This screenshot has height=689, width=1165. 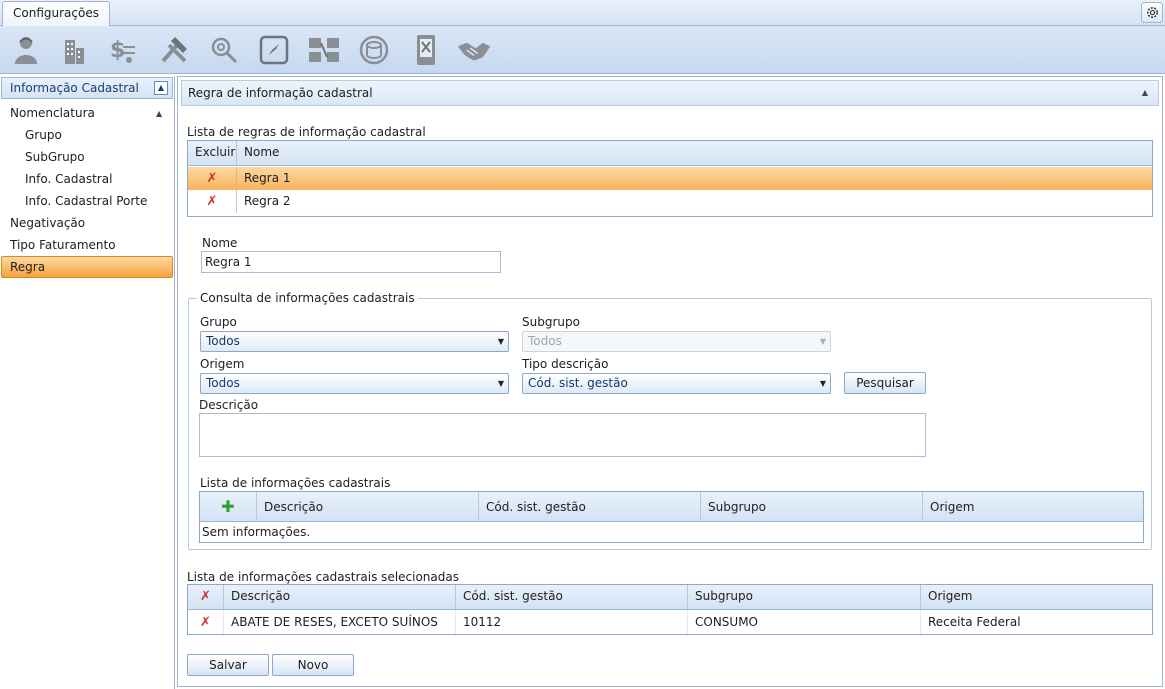 I want to click on sidebar-item-tipo-faturamento: Tipo Faturamento, so click(x=63, y=245).